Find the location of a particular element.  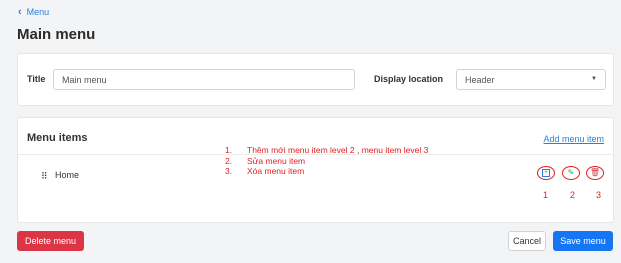

delete-menu-button: Delete menu is located at coordinates (50, 241).